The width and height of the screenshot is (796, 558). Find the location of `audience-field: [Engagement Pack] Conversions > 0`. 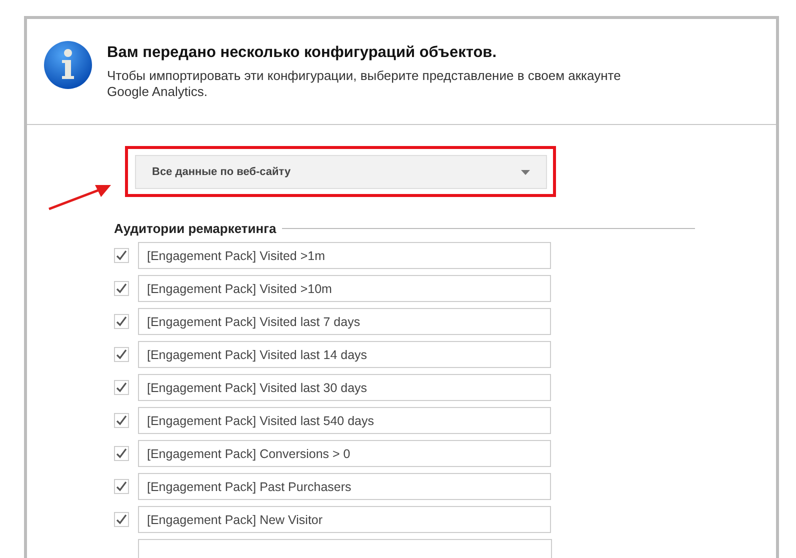

audience-field: [Engagement Pack] Conversions > 0 is located at coordinates (344, 453).